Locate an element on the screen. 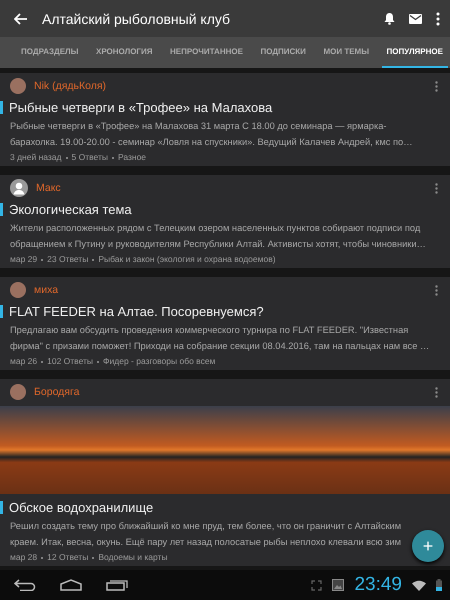 The width and height of the screenshot is (450, 600). reply-count: 5 Ответы is located at coordinates (90, 157).